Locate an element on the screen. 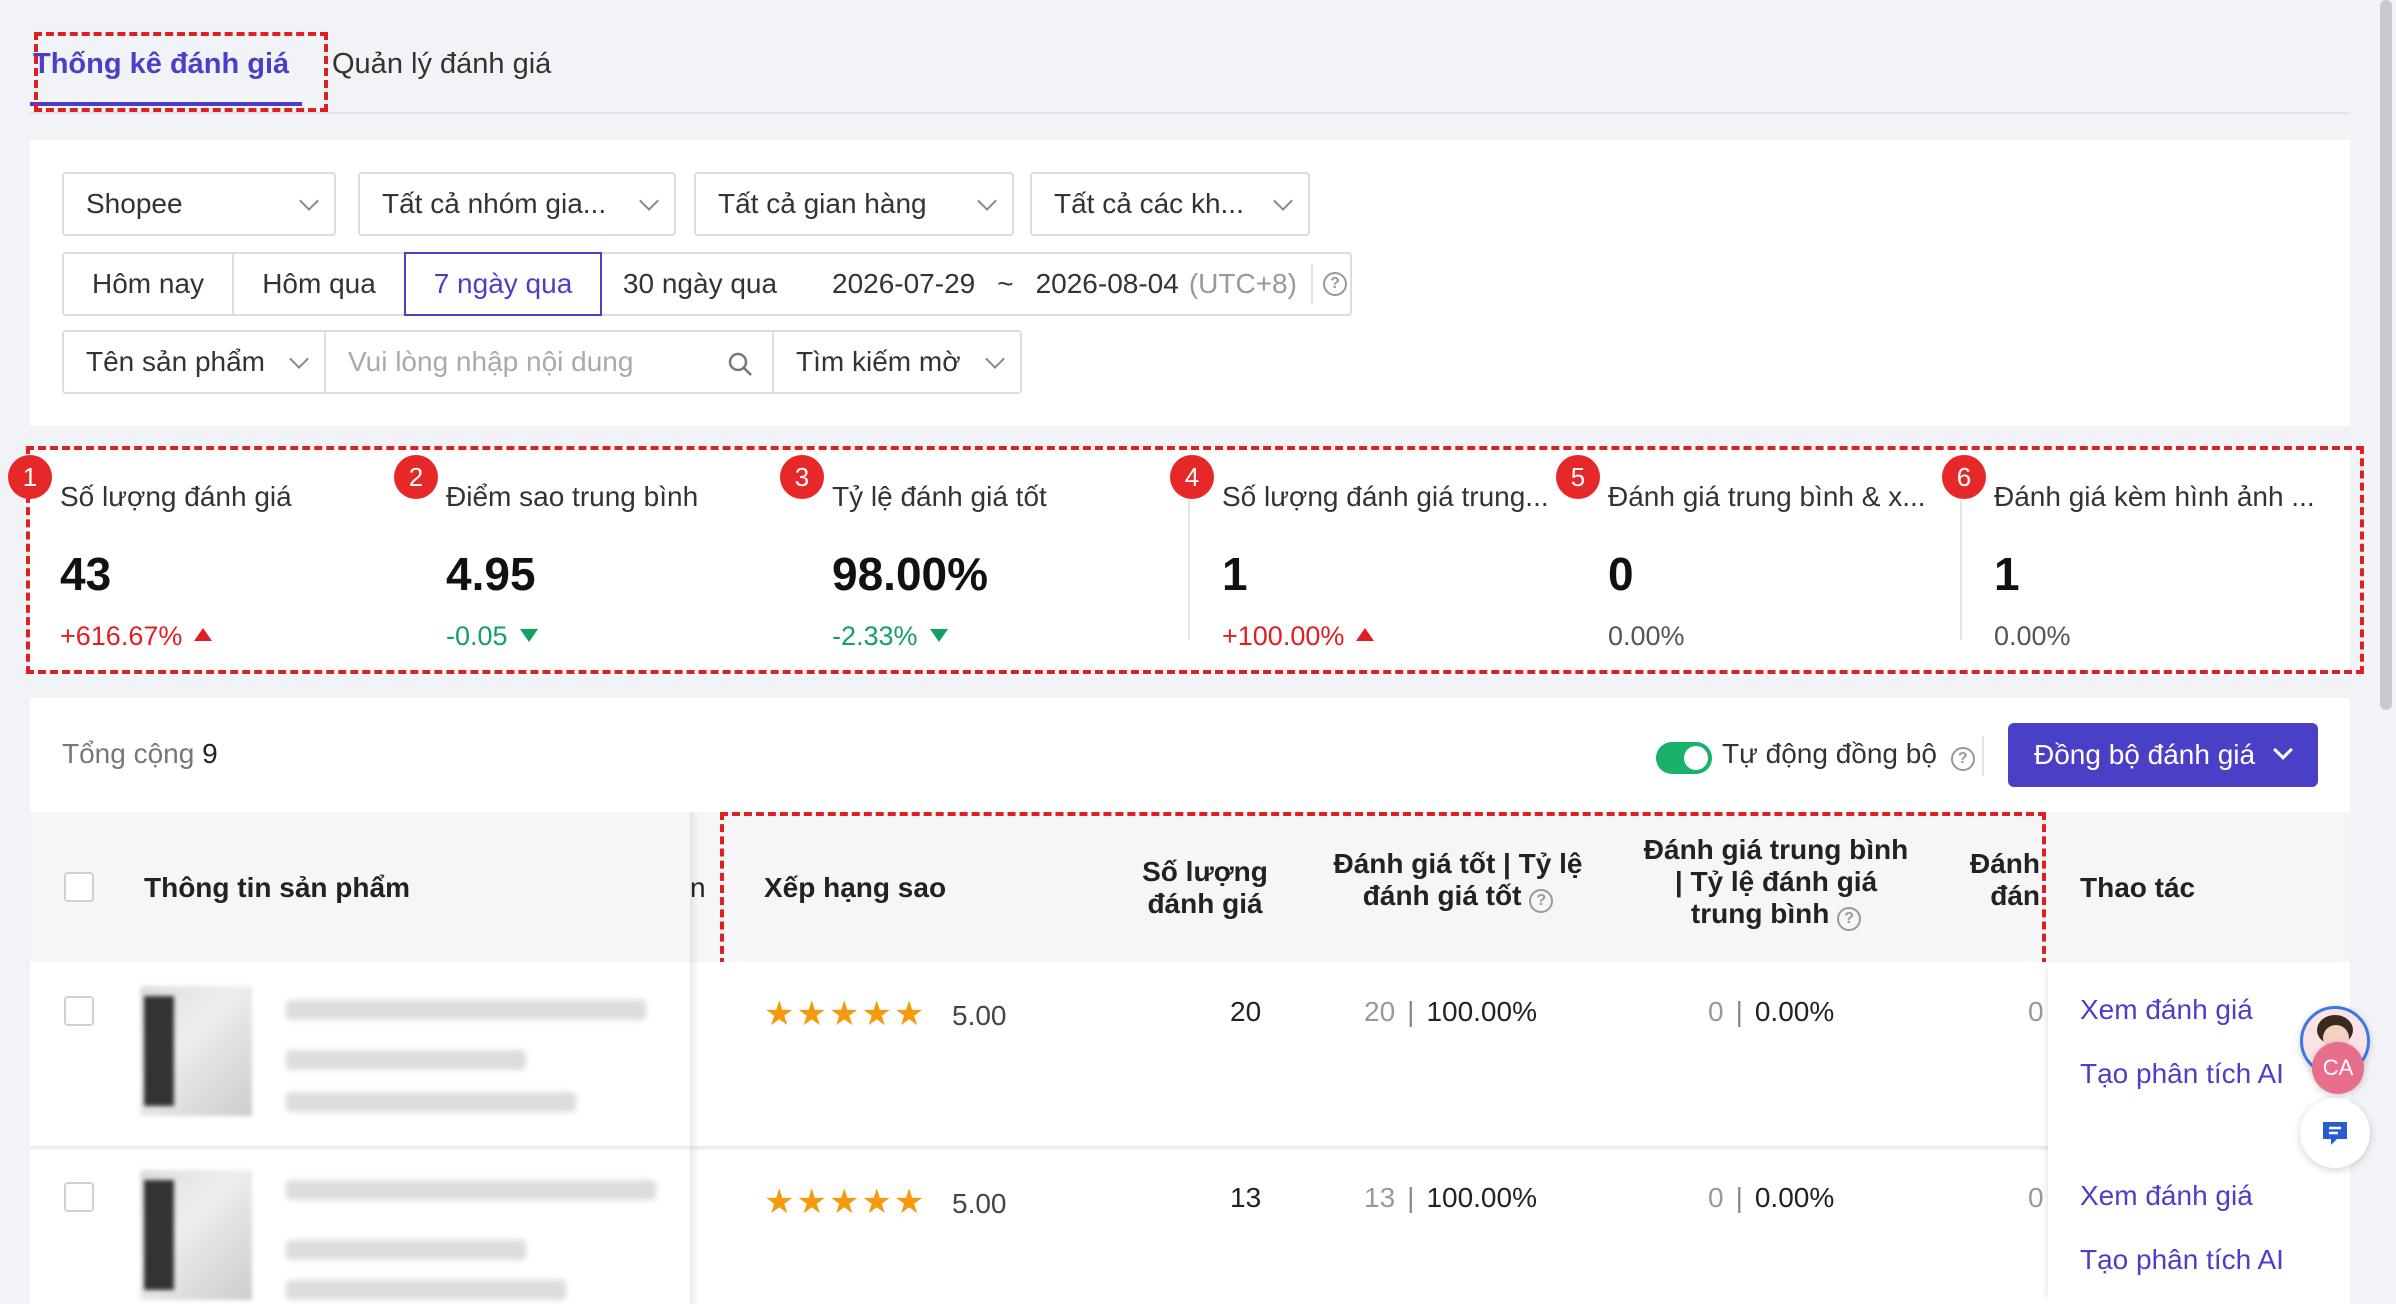 The width and height of the screenshot is (2396, 1304). platform-select: Shopee is located at coordinates (199, 204).